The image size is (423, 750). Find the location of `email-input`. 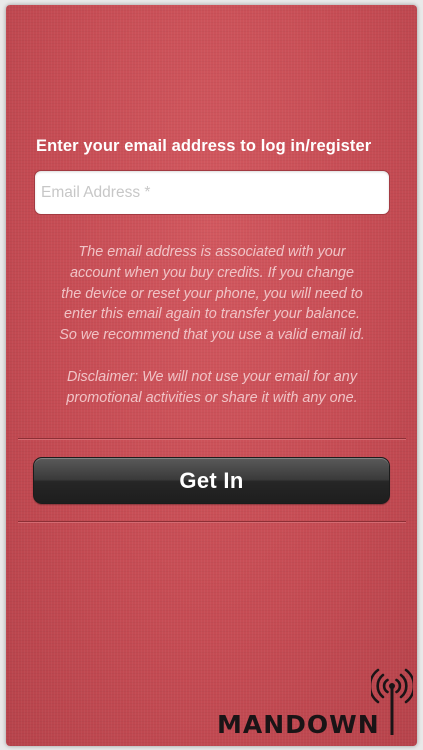

email-input is located at coordinates (212, 192).